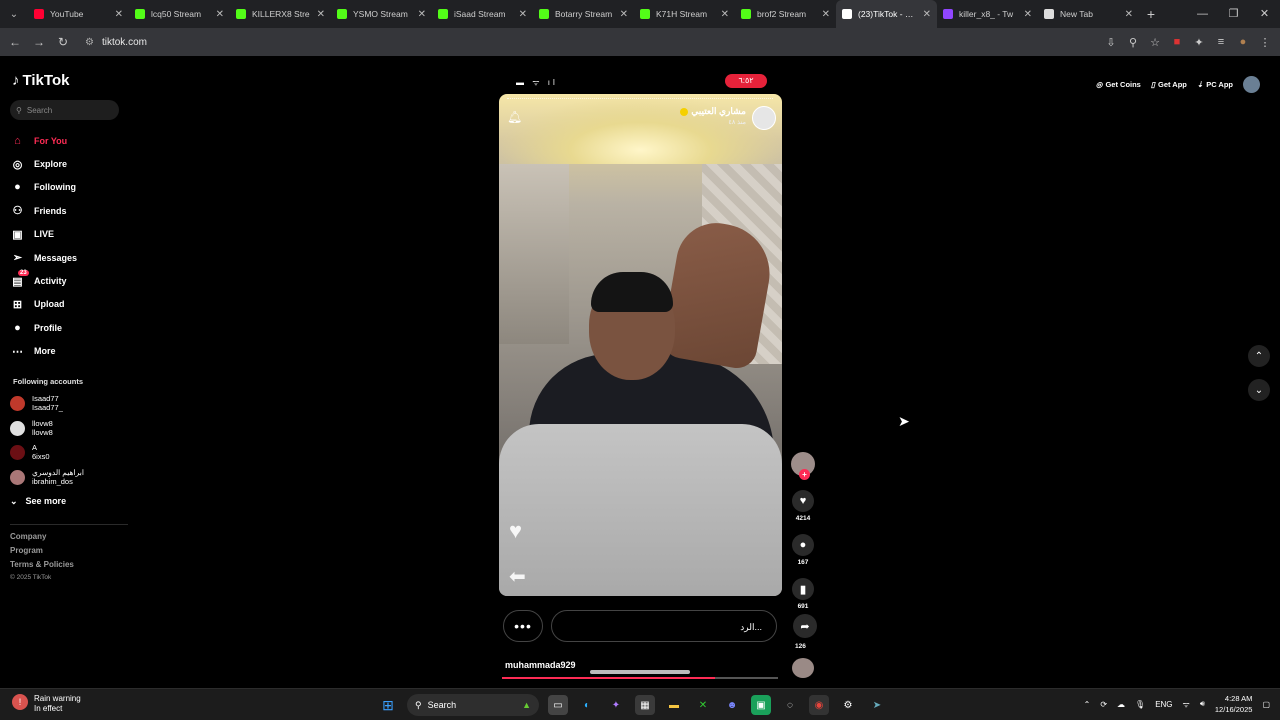 Image resolution: width=1280 pixels, height=720 pixels. What do you see at coordinates (1251, 84) in the screenshot?
I see `user-avatar` at bounding box center [1251, 84].